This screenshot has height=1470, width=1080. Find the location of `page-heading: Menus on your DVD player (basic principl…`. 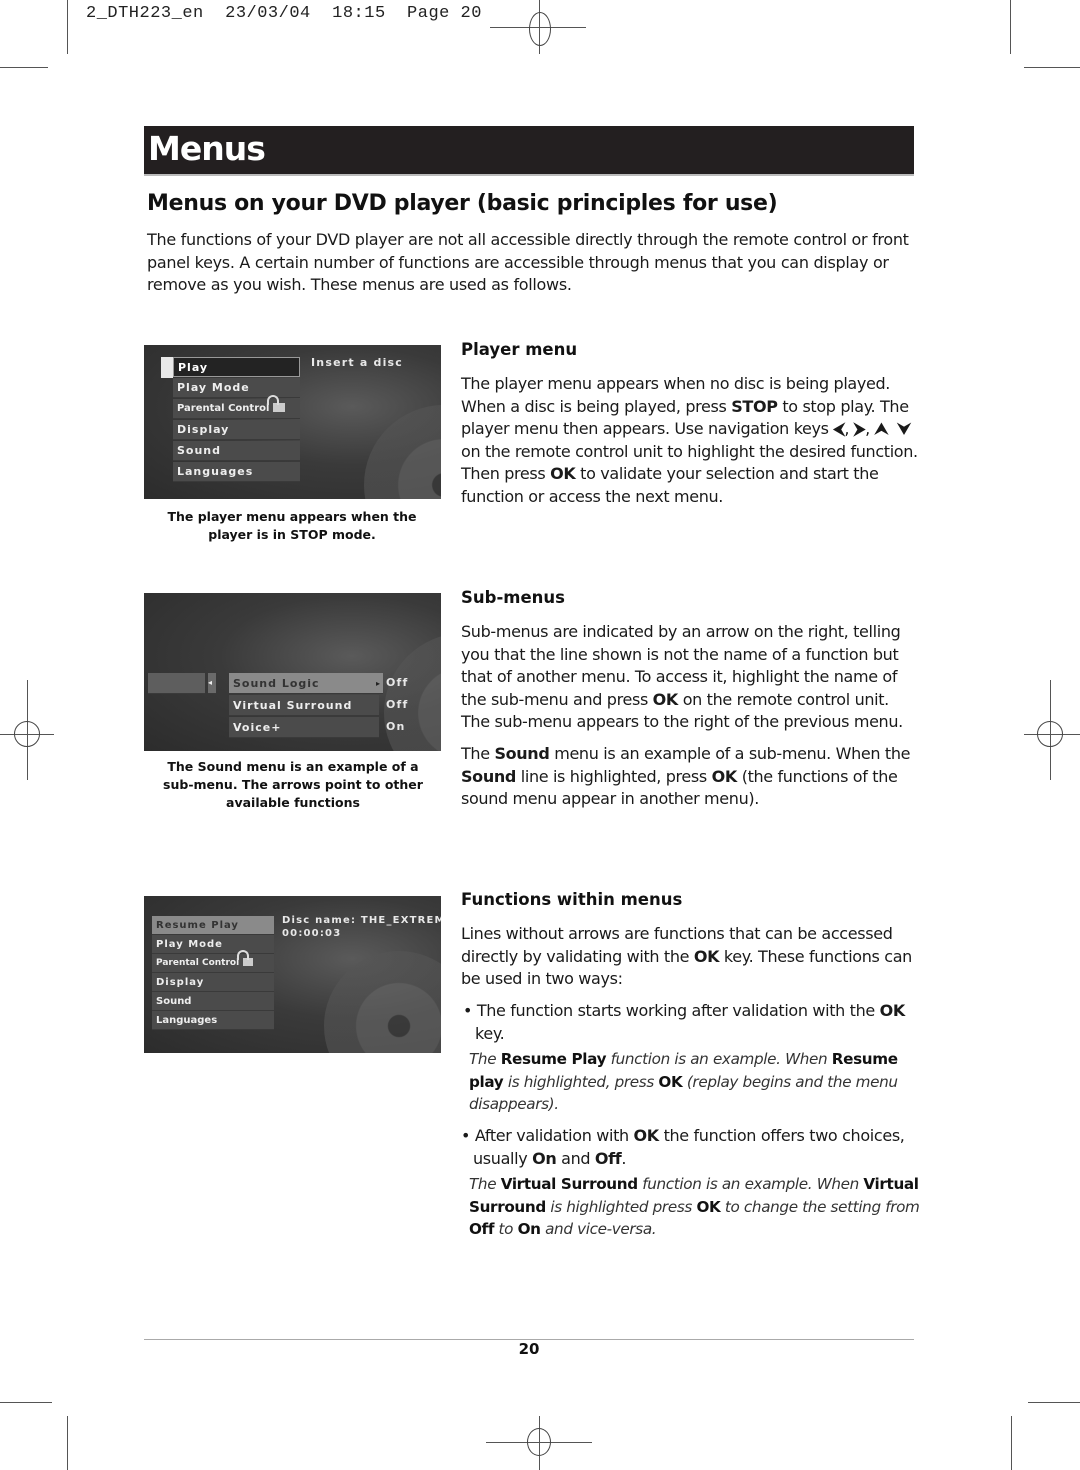

page-heading: Menus on your DVD player (basic principl… is located at coordinates (462, 203).